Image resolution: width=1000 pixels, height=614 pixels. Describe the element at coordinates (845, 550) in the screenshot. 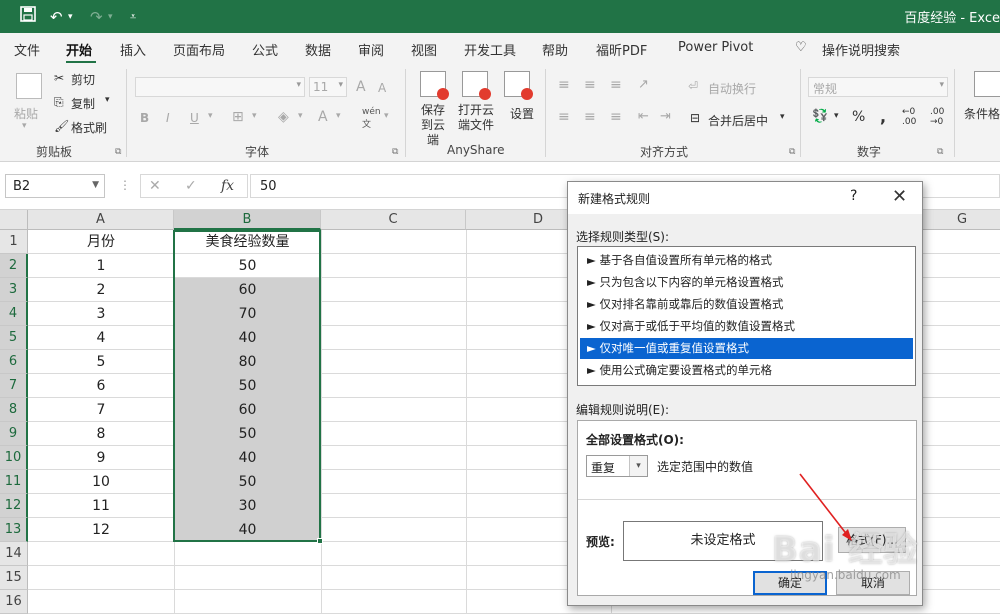

I see `baidu-watermark-logo: Bai 经验` at that location.